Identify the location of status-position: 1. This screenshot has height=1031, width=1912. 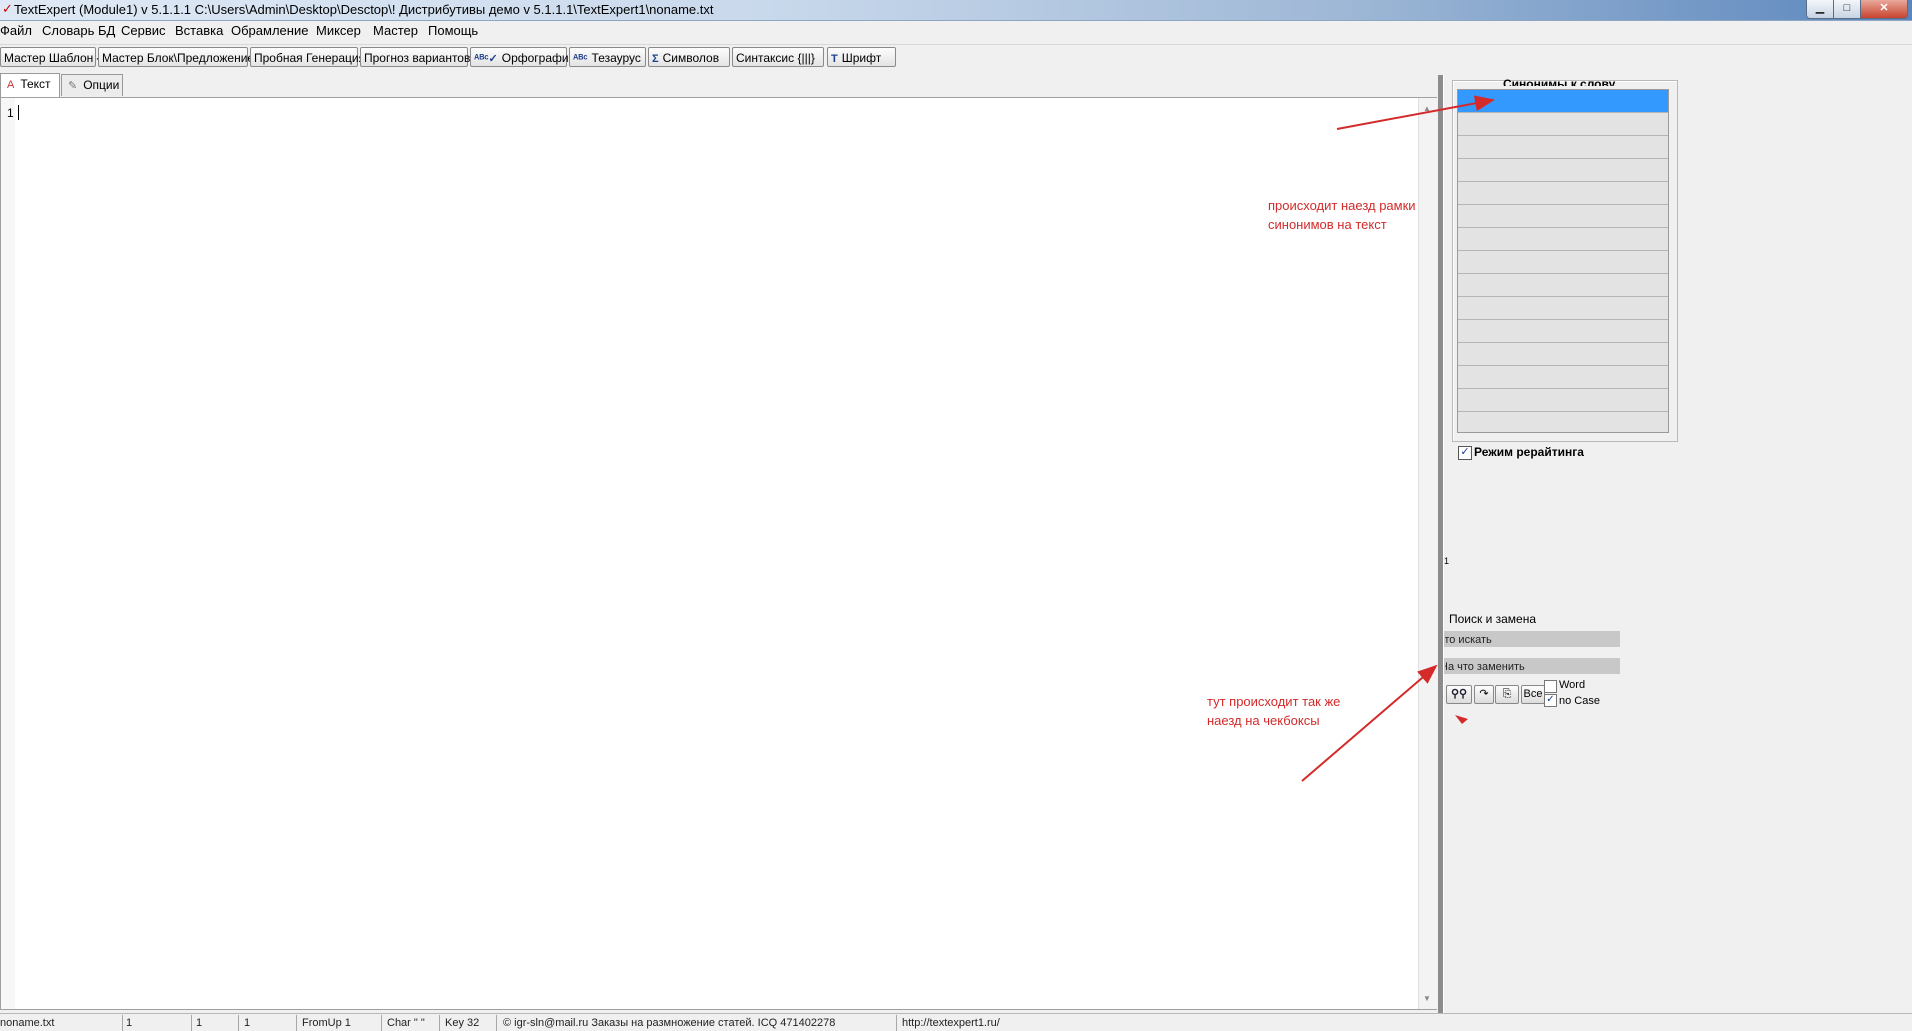
(247, 1023).